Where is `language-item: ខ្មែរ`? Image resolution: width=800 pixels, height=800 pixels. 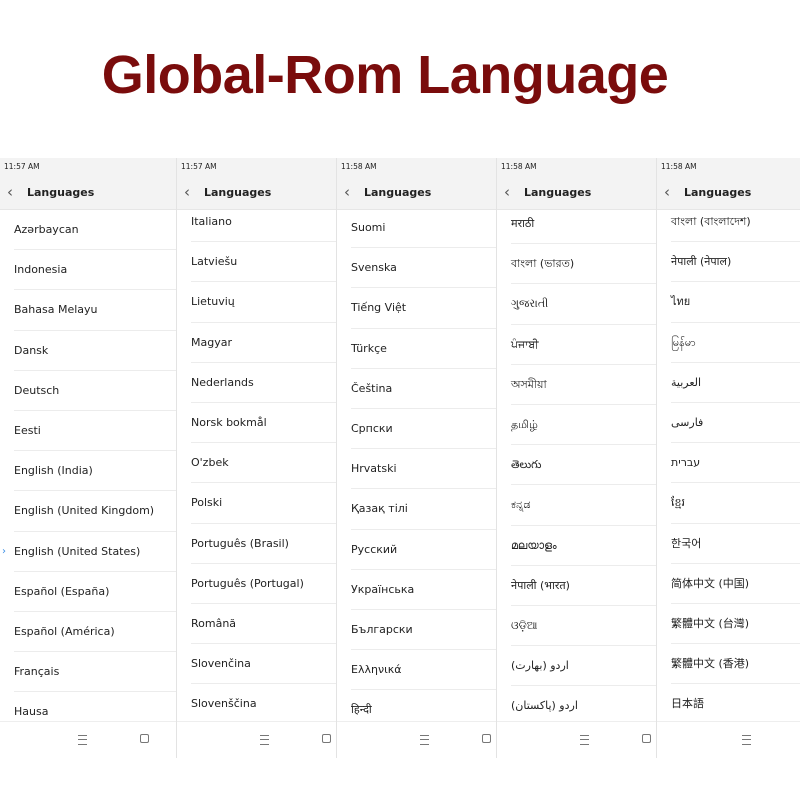
language-item: ខ្មែរ is located at coordinates (728, 503).